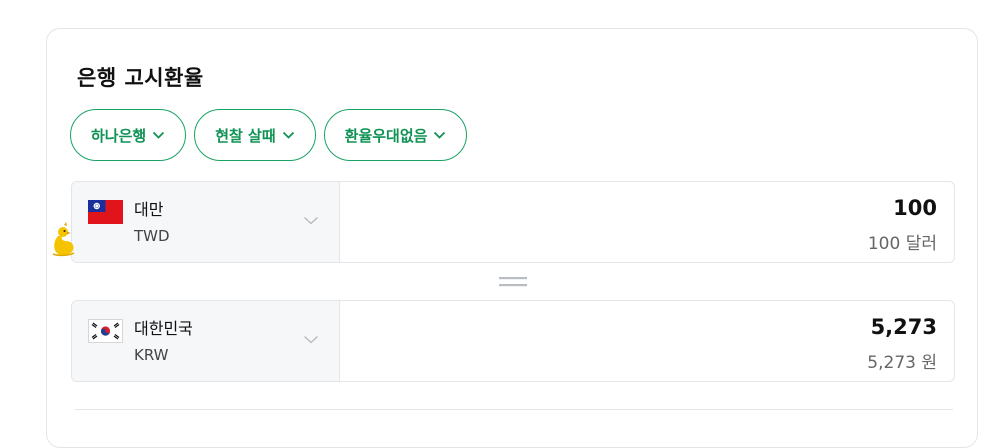  What do you see at coordinates (245, 135) in the screenshot?
I see `transaction-type-filter-label: 현찰 살때` at bounding box center [245, 135].